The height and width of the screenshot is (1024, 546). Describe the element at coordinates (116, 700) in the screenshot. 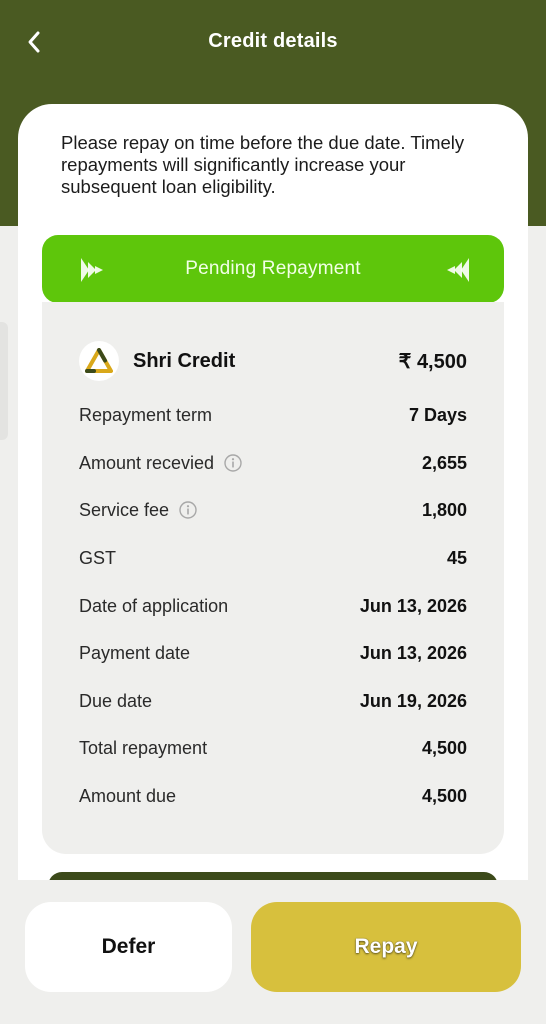

I see `detail-label: Due date` at that location.